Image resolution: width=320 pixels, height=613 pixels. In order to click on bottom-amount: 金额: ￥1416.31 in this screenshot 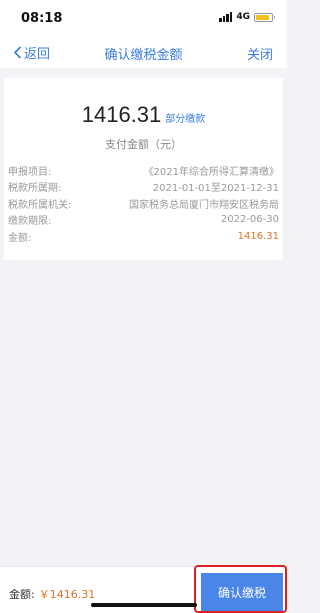, I will do `click(52, 594)`.